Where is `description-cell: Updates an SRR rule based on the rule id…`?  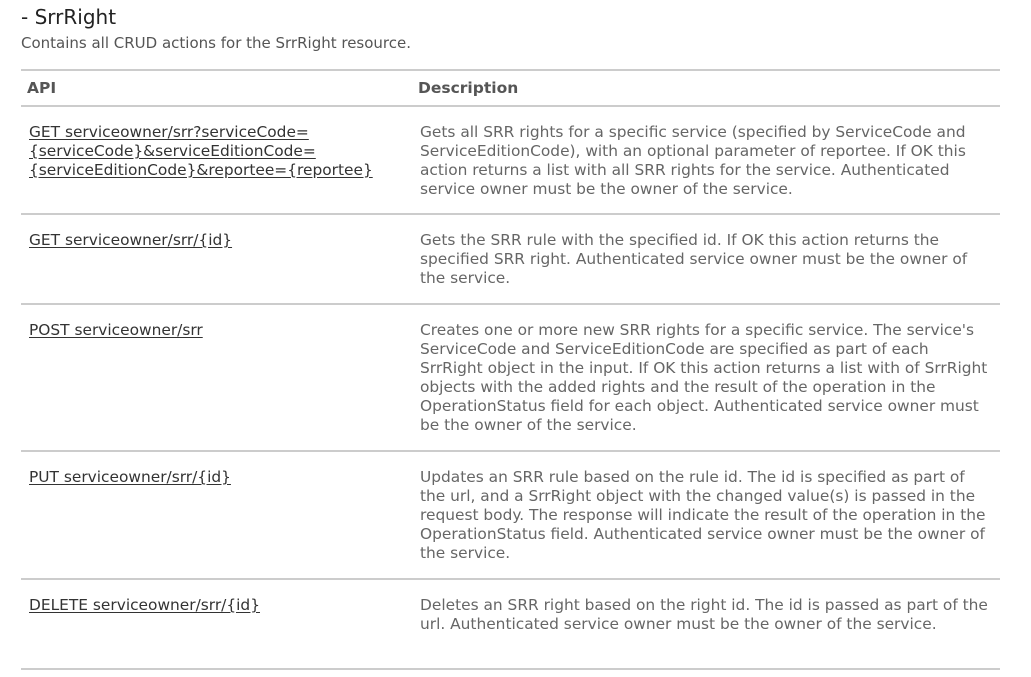
description-cell: Updates an SRR rule based on the rule id… is located at coordinates (706, 515).